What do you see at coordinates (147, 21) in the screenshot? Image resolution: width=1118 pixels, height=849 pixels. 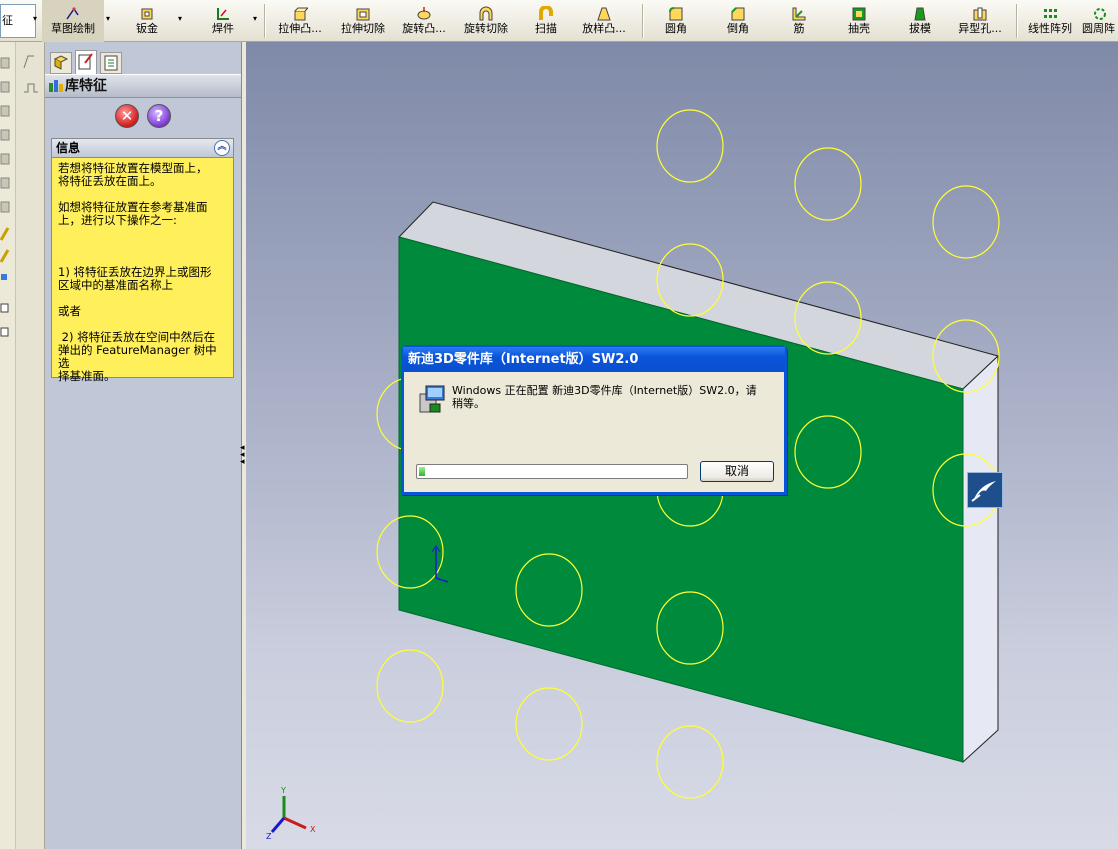 I see `sheetmetal-button: 钣金` at bounding box center [147, 21].